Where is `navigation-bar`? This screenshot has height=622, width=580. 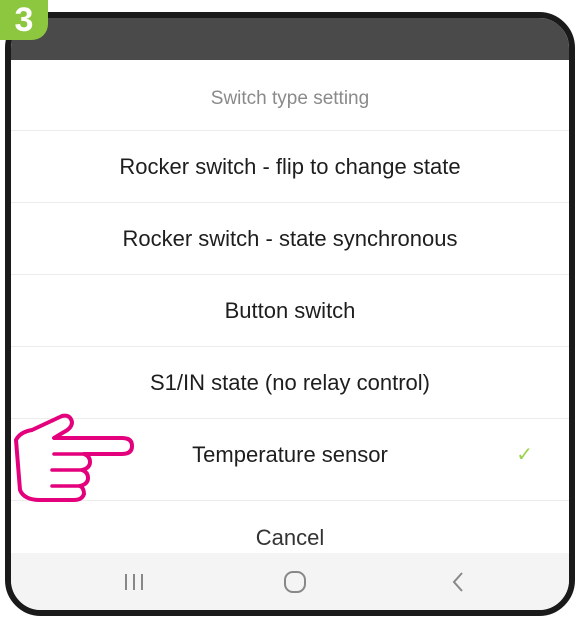
navigation-bar is located at coordinates (290, 581).